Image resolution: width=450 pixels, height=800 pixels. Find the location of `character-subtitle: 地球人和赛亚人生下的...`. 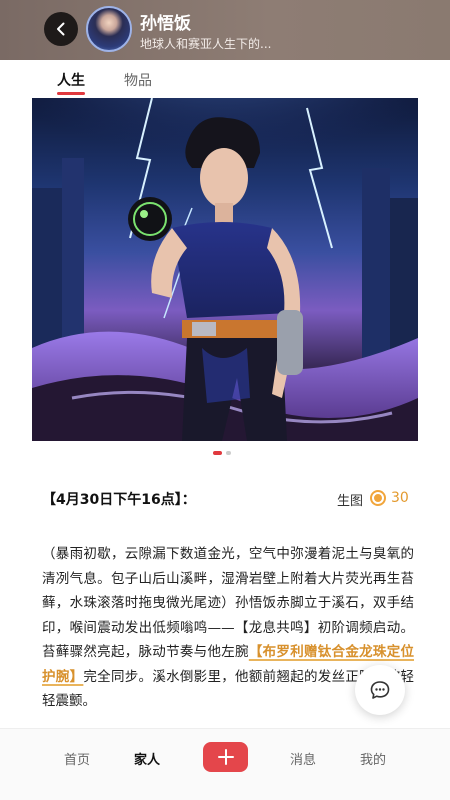

character-subtitle: 地球人和赛亚人生下的... is located at coordinates (206, 44).